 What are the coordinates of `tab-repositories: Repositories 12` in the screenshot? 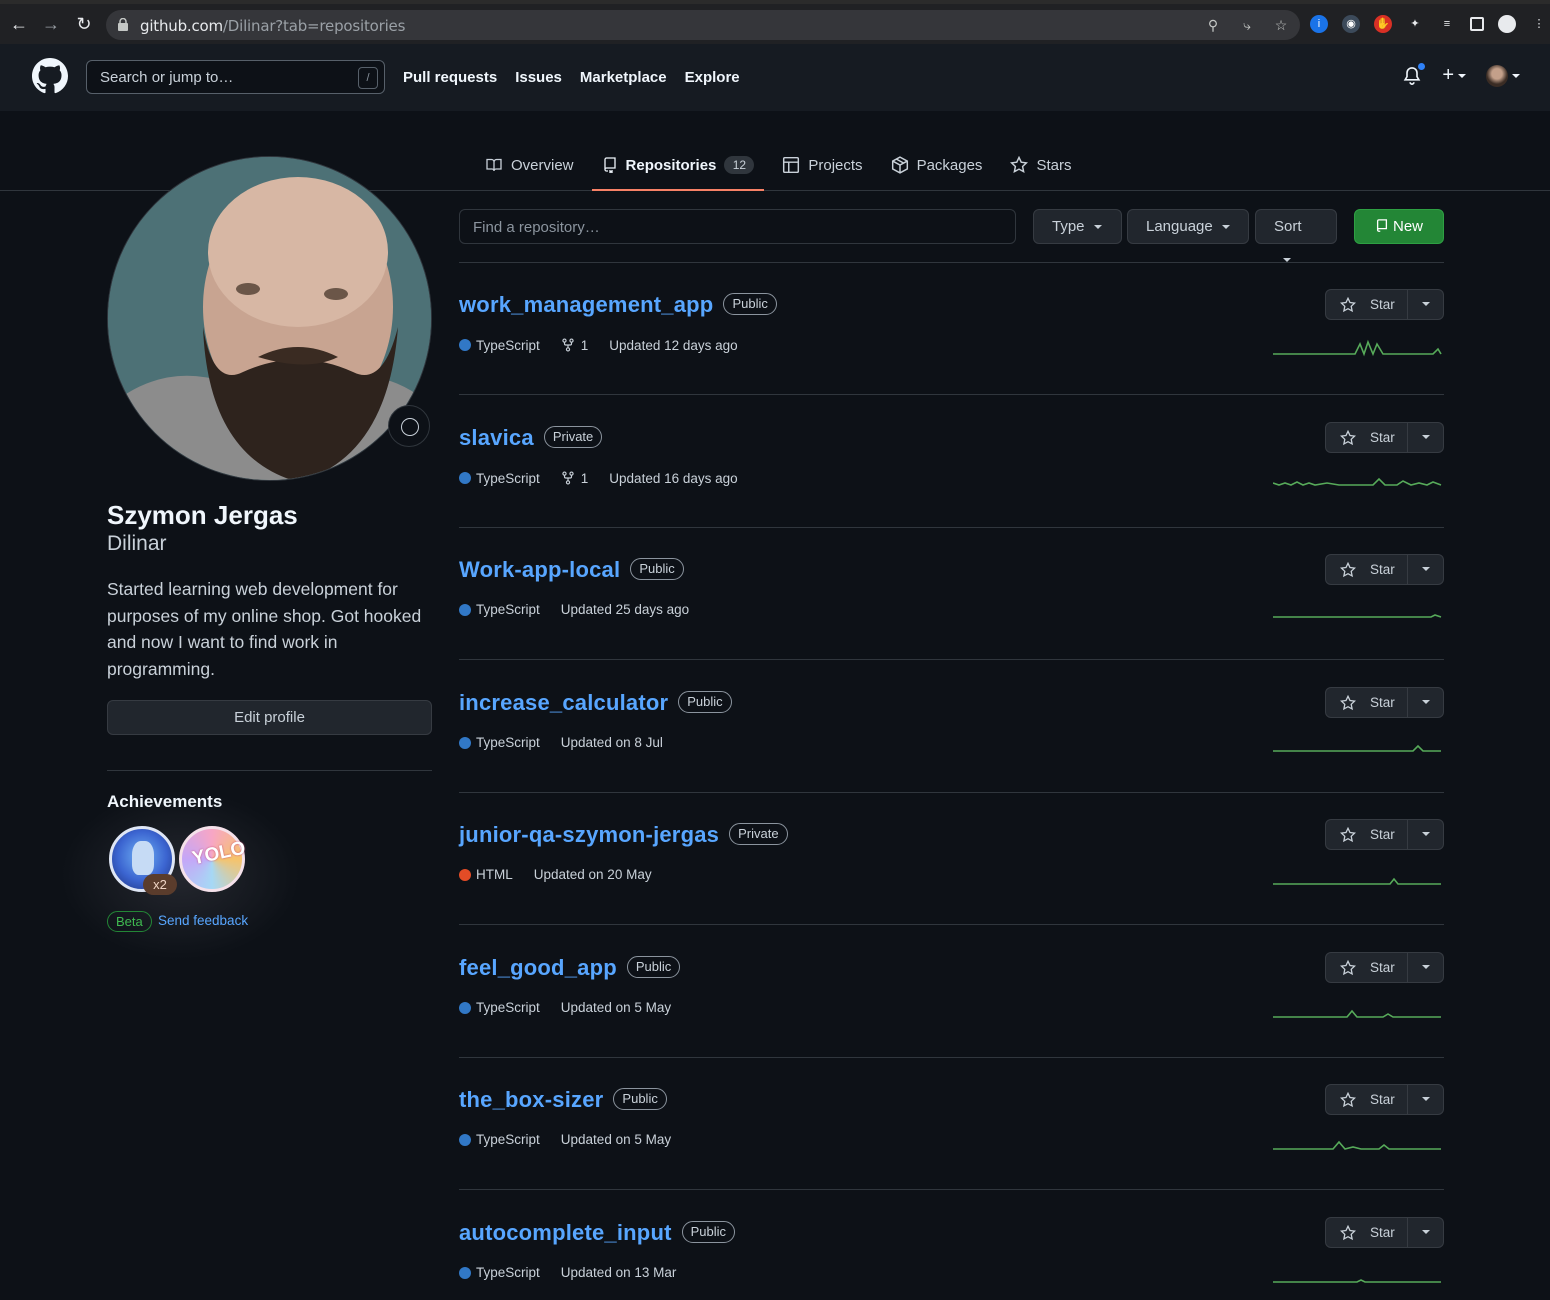 It's located at (678, 165).